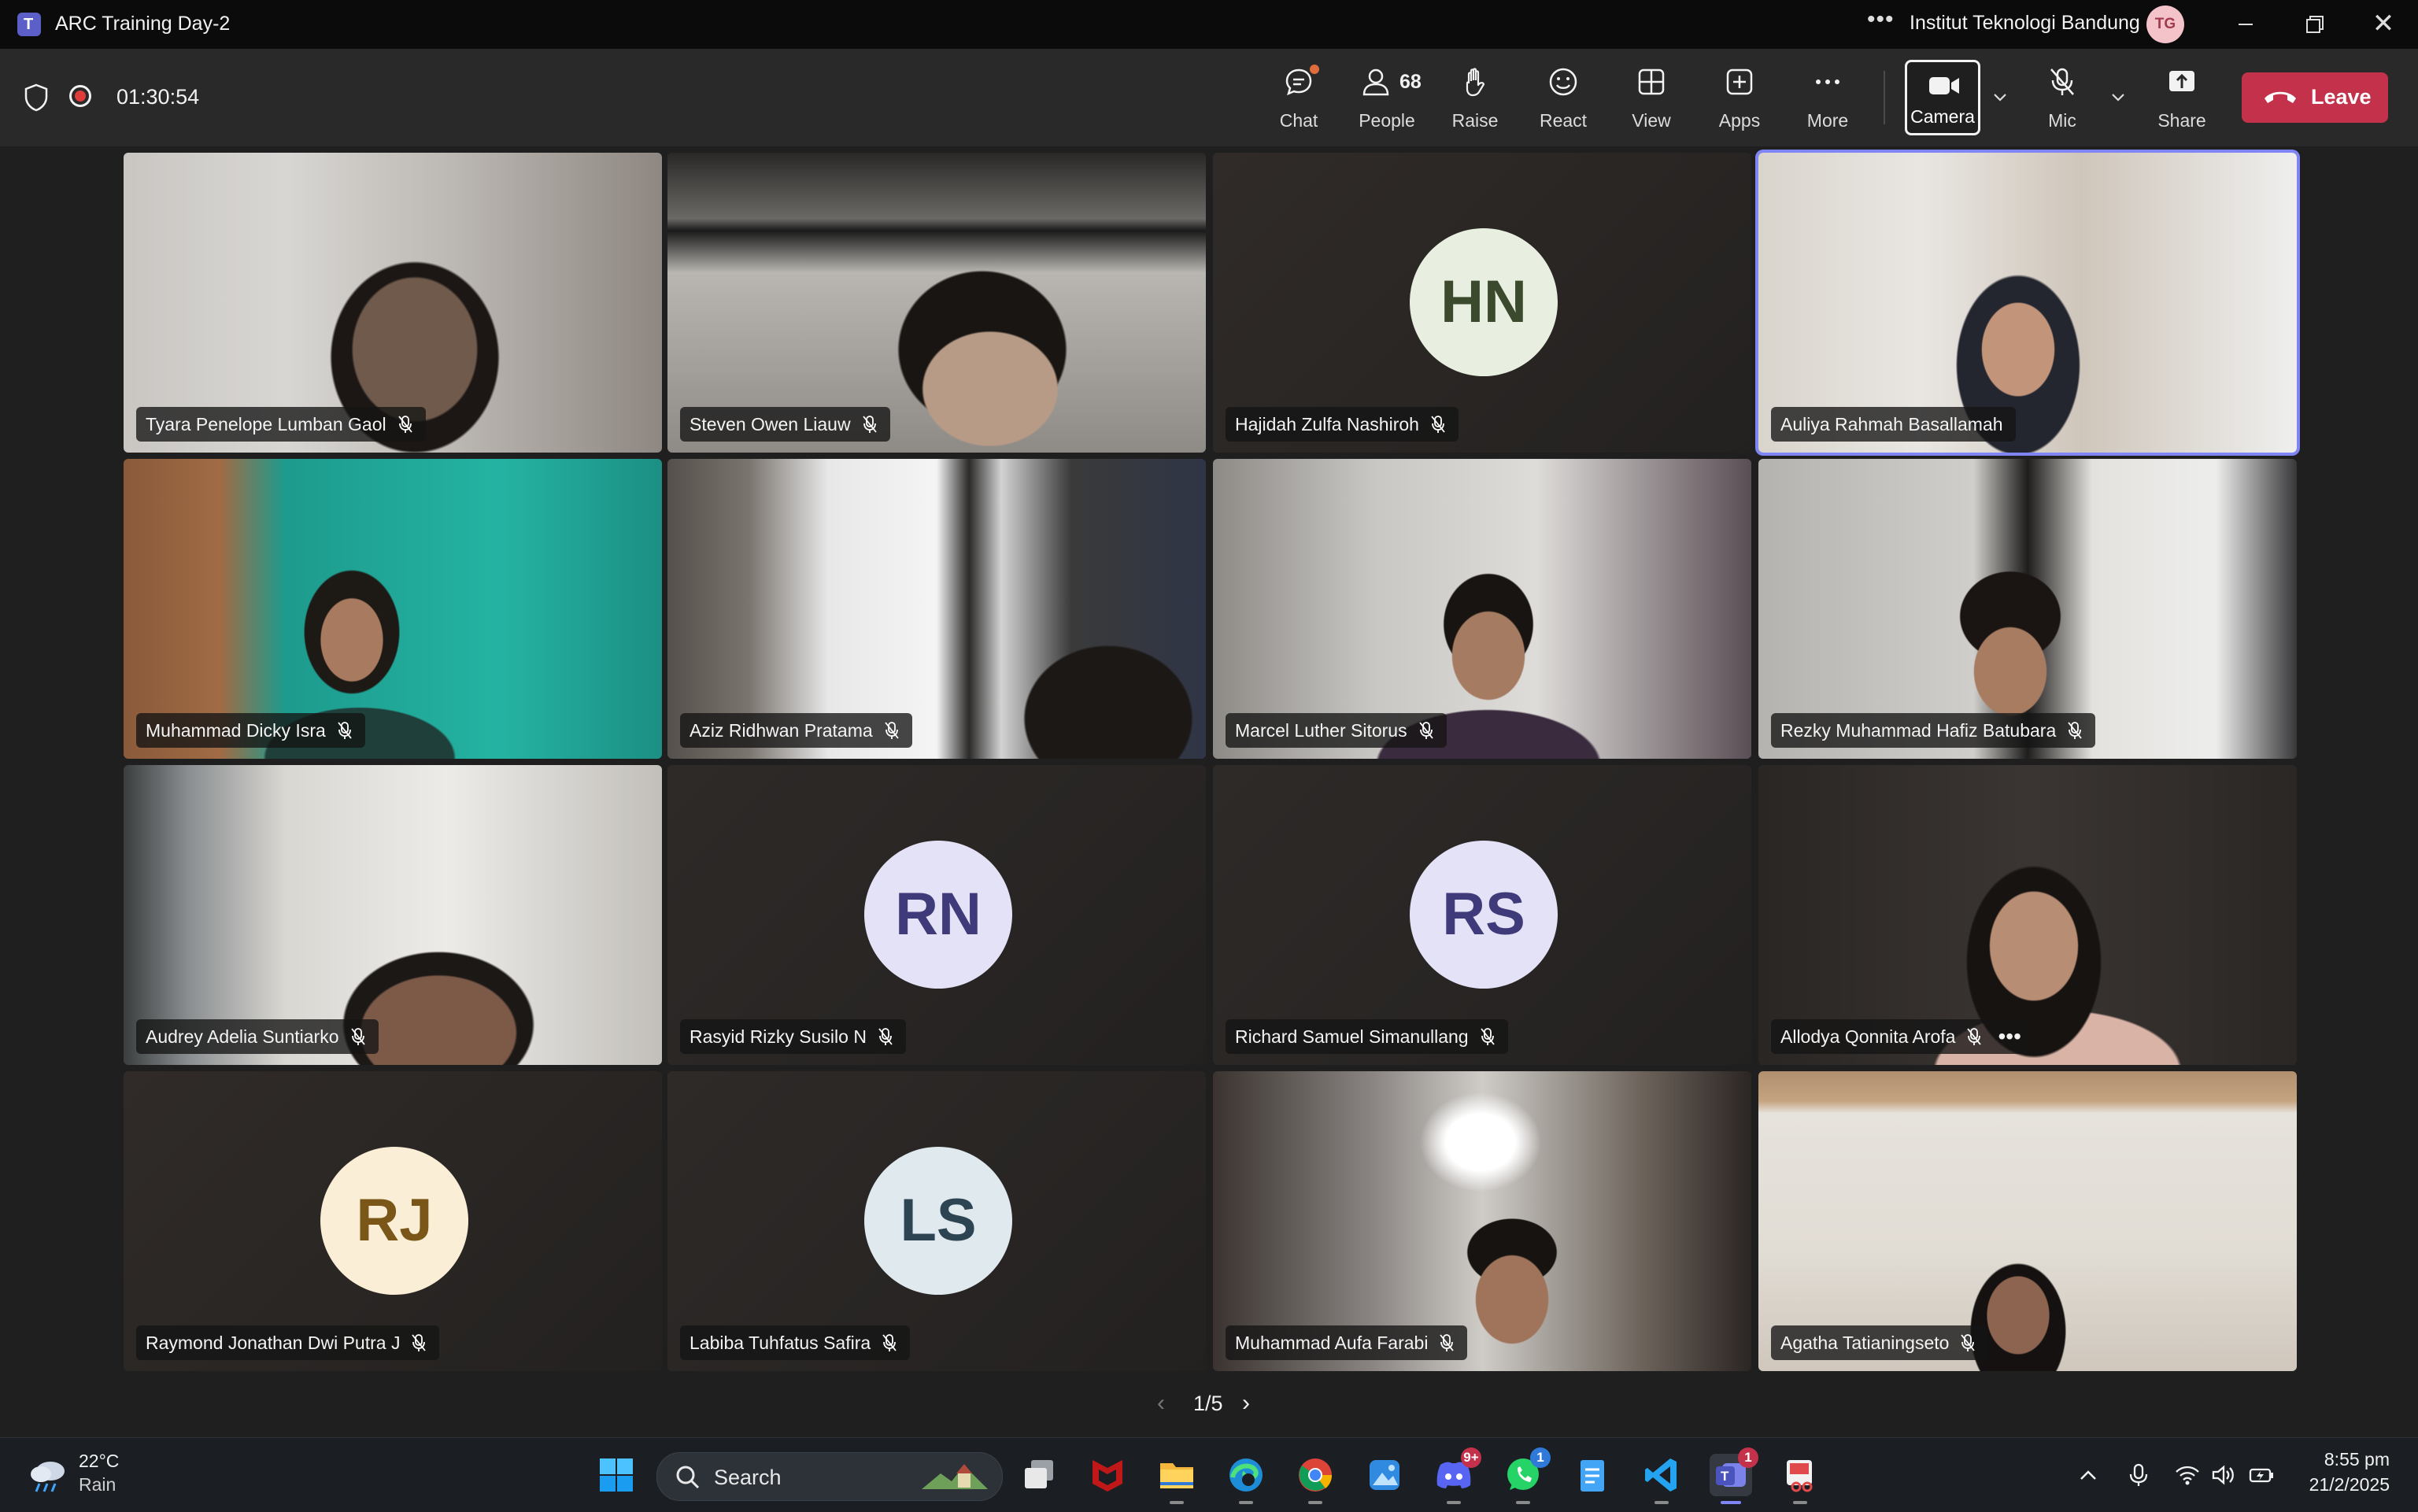 This screenshot has height=1512, width=2418. What do you see at coordinates (2028, 915) in the screenshot?
I see `participant-tile: Allodya Qonnita Arofa •••` at bounding box center [2028, 915].